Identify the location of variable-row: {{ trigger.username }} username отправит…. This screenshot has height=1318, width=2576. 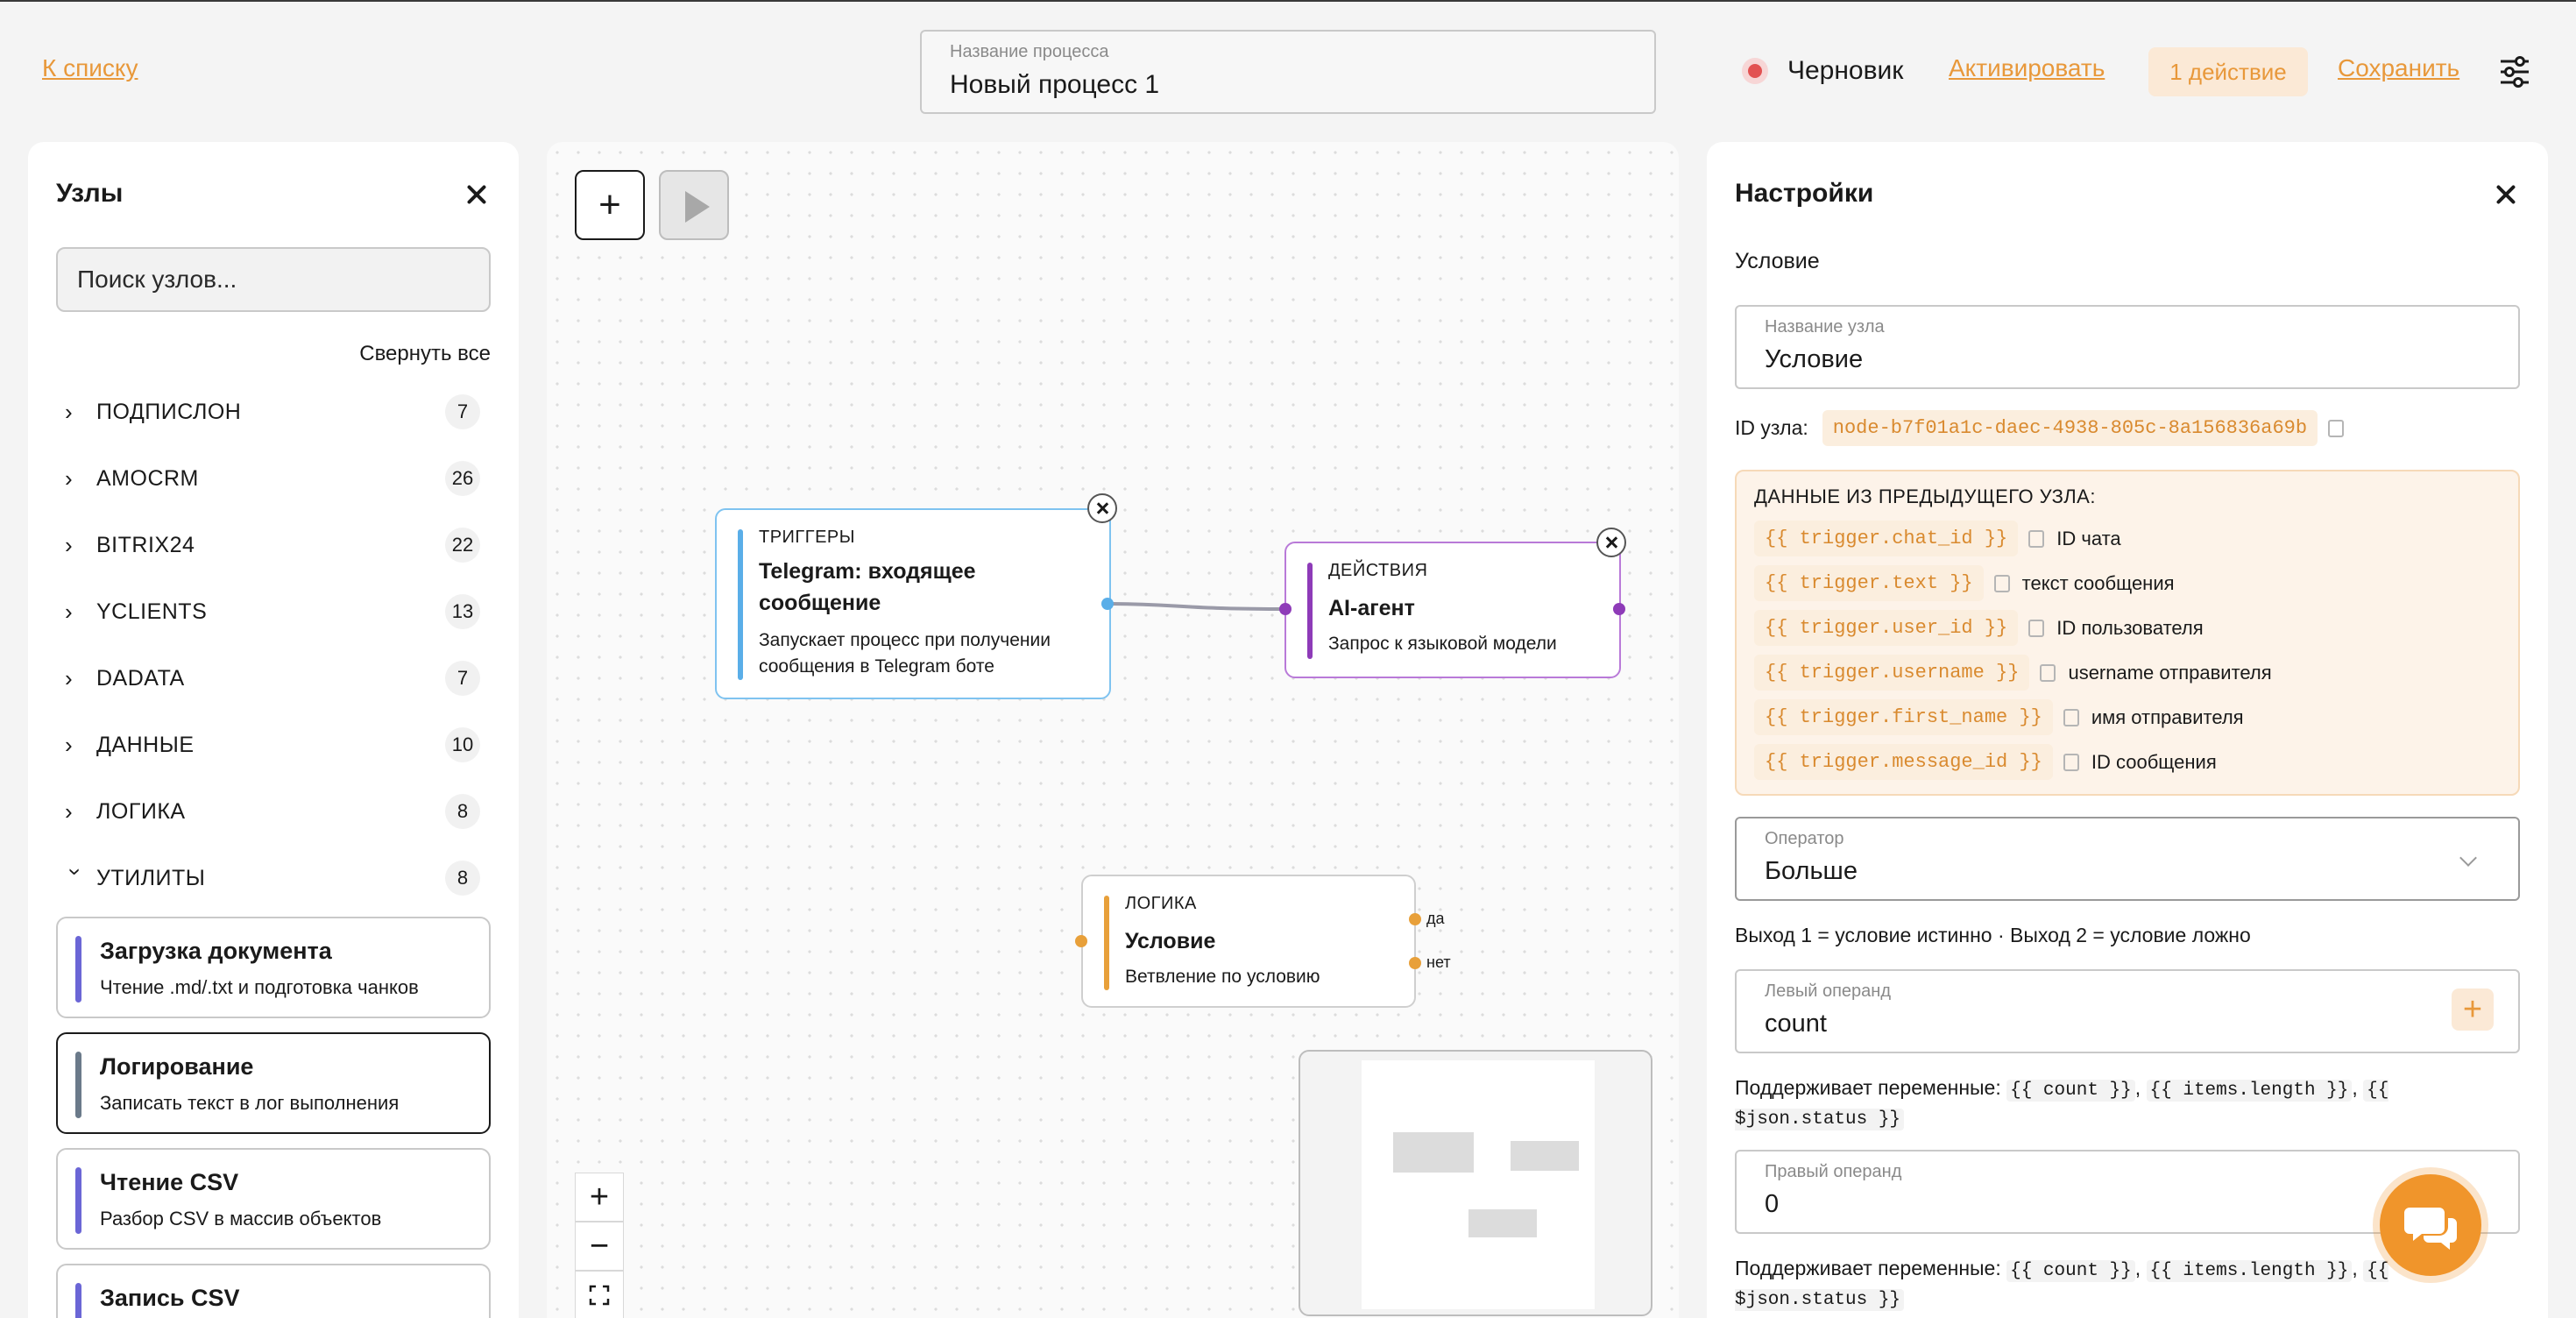
(2013, 673).